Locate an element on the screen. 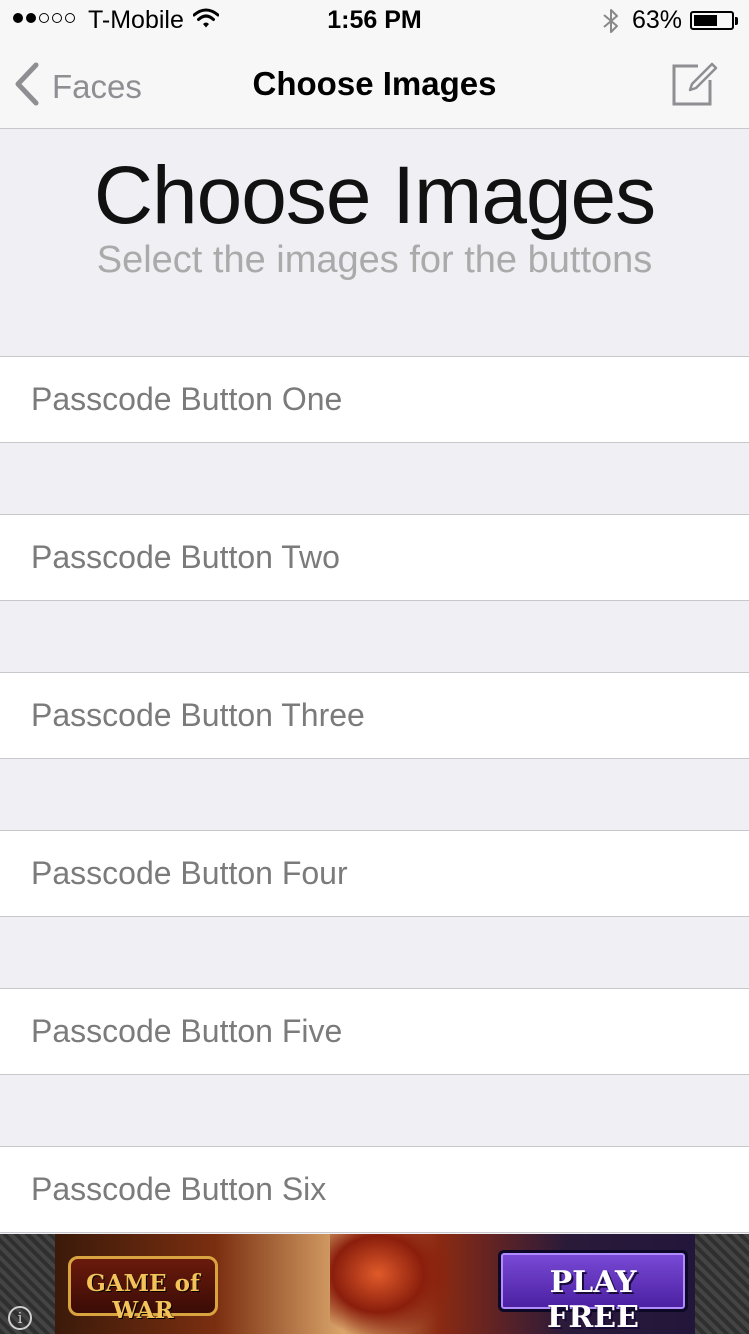  compose-icon is located at coordinates (694, 88).